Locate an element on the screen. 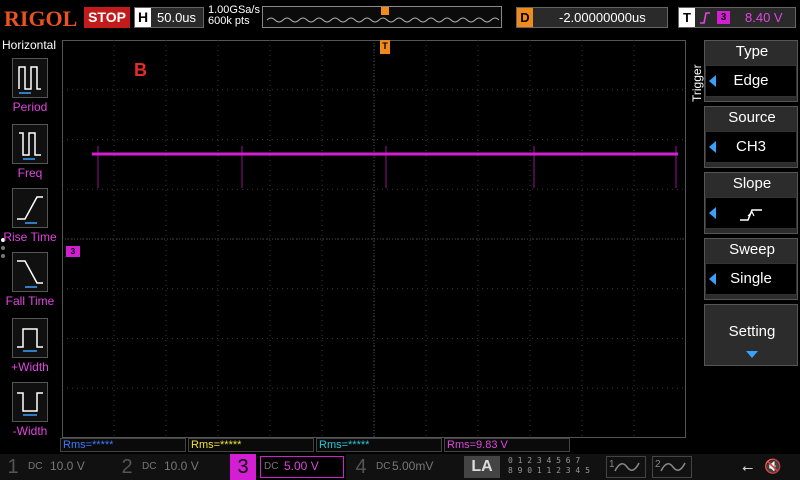 Image resolution: width=800 pixels, height=480 pixels. measure-rise-time-label: Rise Time is located at coordinates (30, 237).